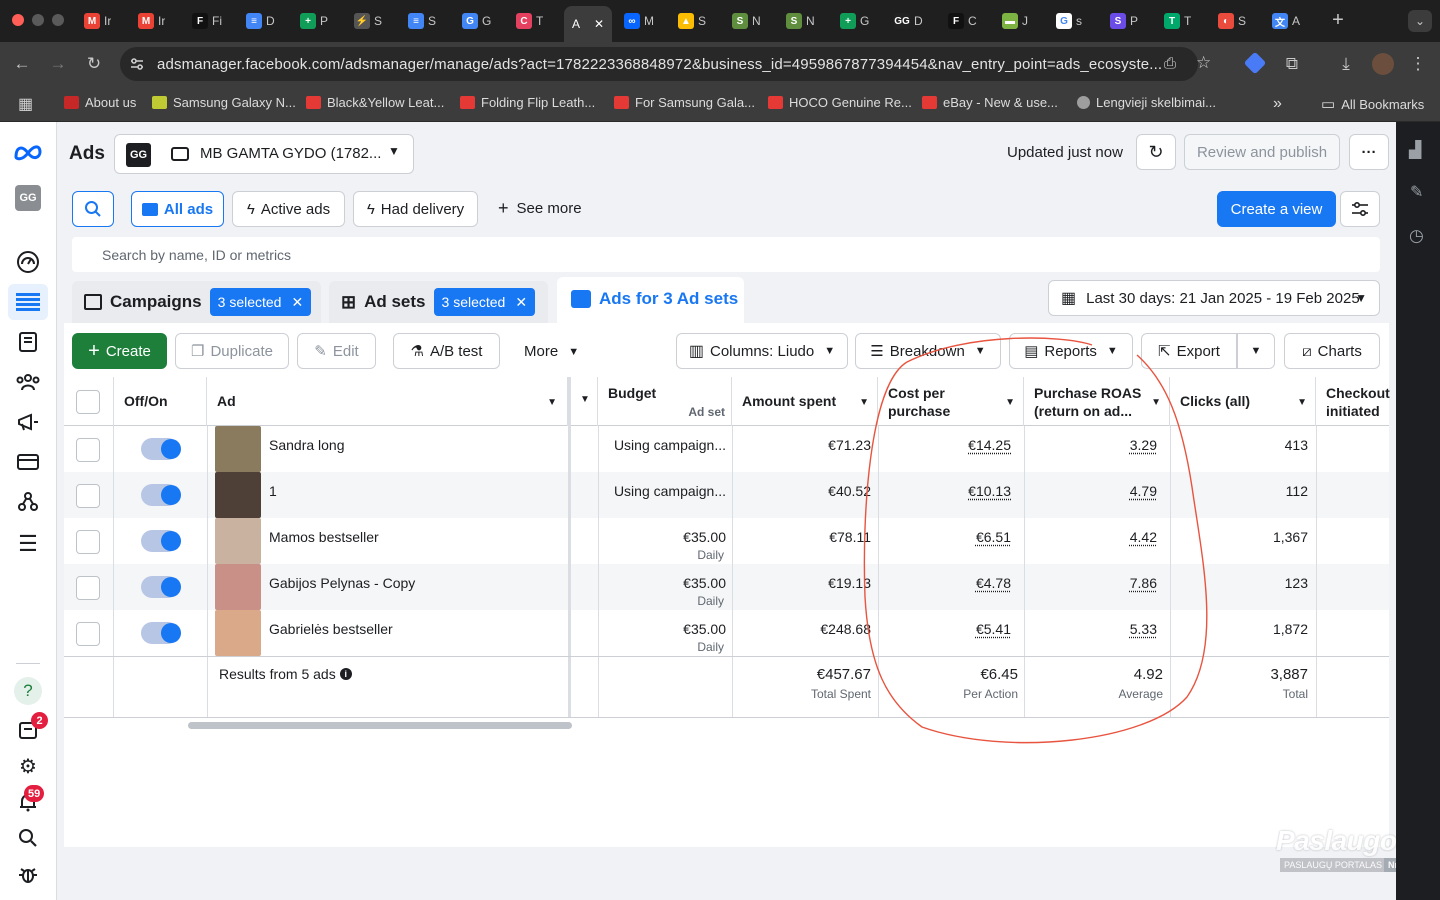 This screenshot has width=1440, height=900. I want to click on browser-tab: GG D, so click(908, 21).